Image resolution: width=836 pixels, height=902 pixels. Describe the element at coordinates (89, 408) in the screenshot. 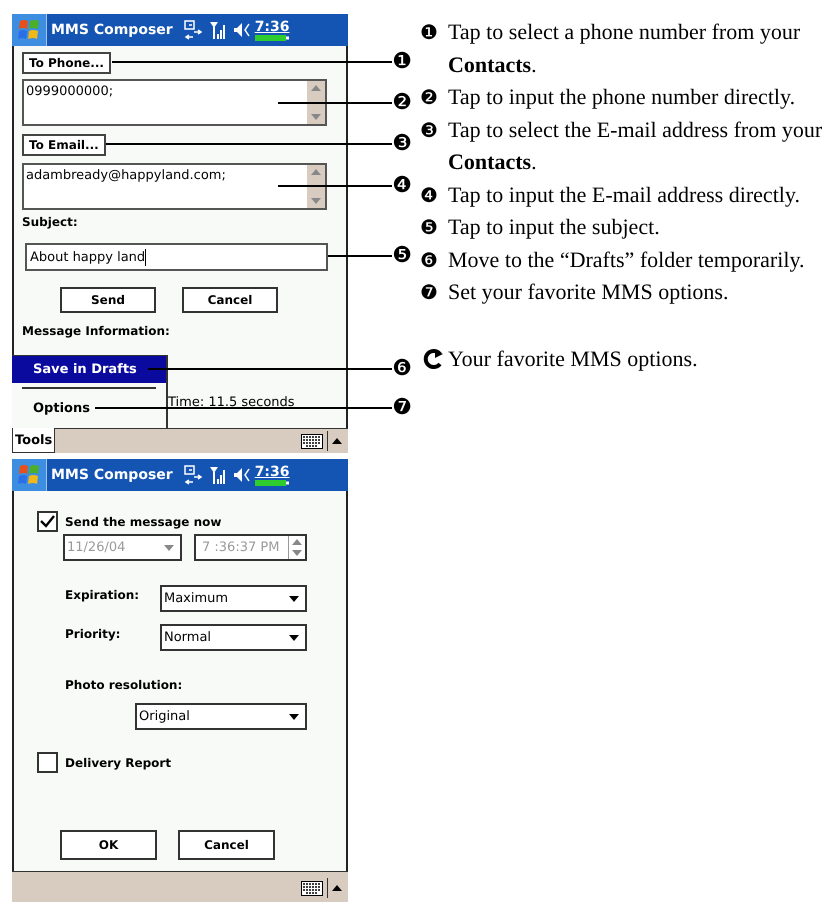

I see `menu-item: Options` at that location.